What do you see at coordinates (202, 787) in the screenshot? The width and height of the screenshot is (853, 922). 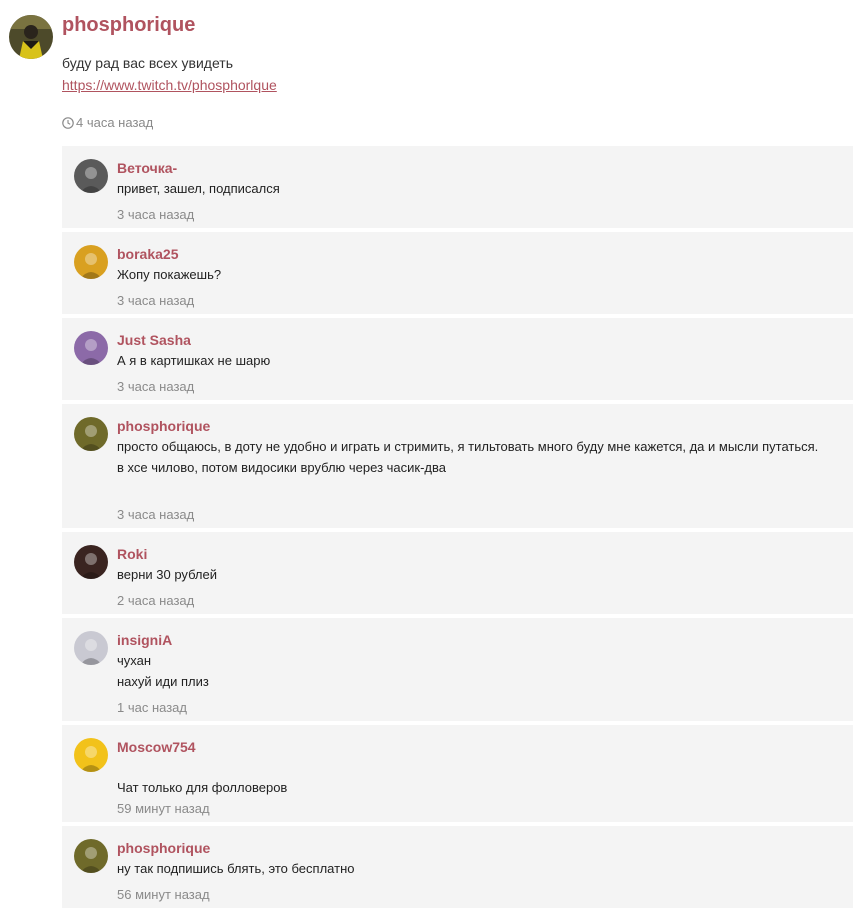 I see `comment-line: Чат только для фолловеров` at bounding box center [202, 787].